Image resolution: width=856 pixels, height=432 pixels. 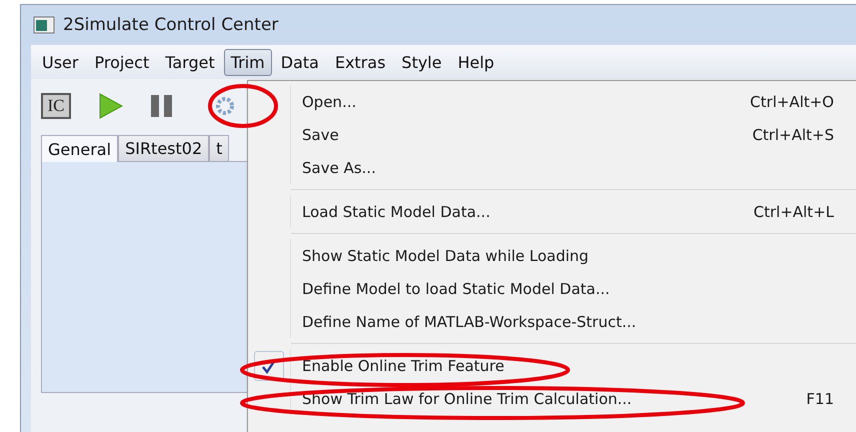 I want to click on menu-item: Style, so click(x=421, y=62).